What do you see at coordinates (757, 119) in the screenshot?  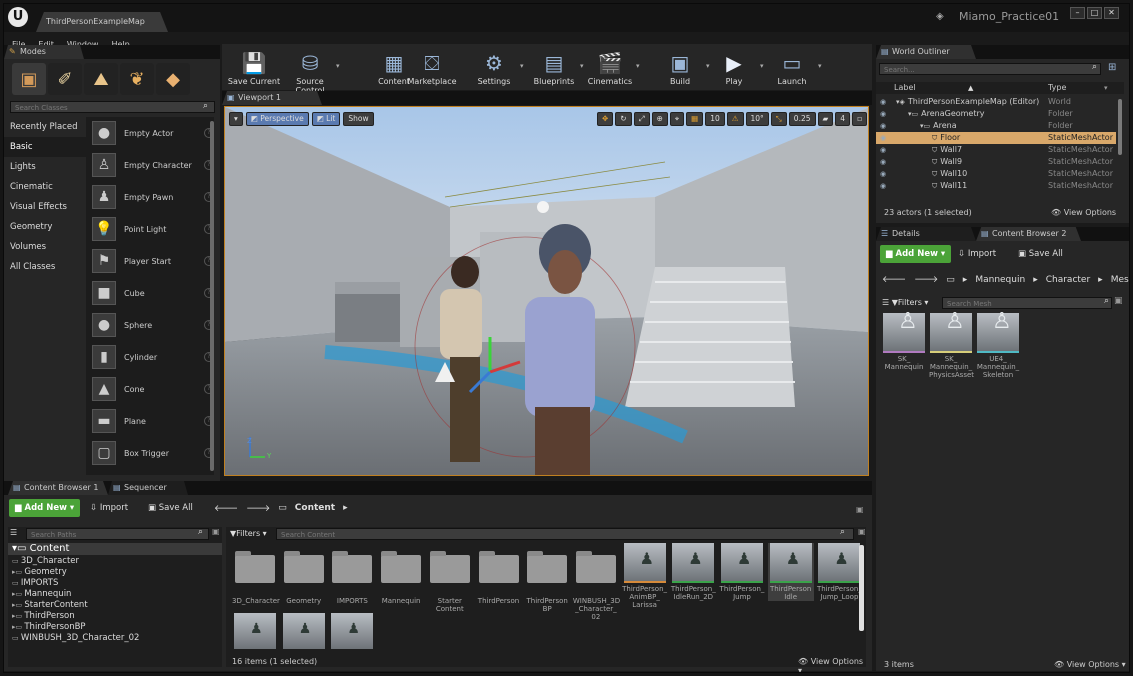 I see `rotation-snap-value: 10°` at bounding box center [757, 119].